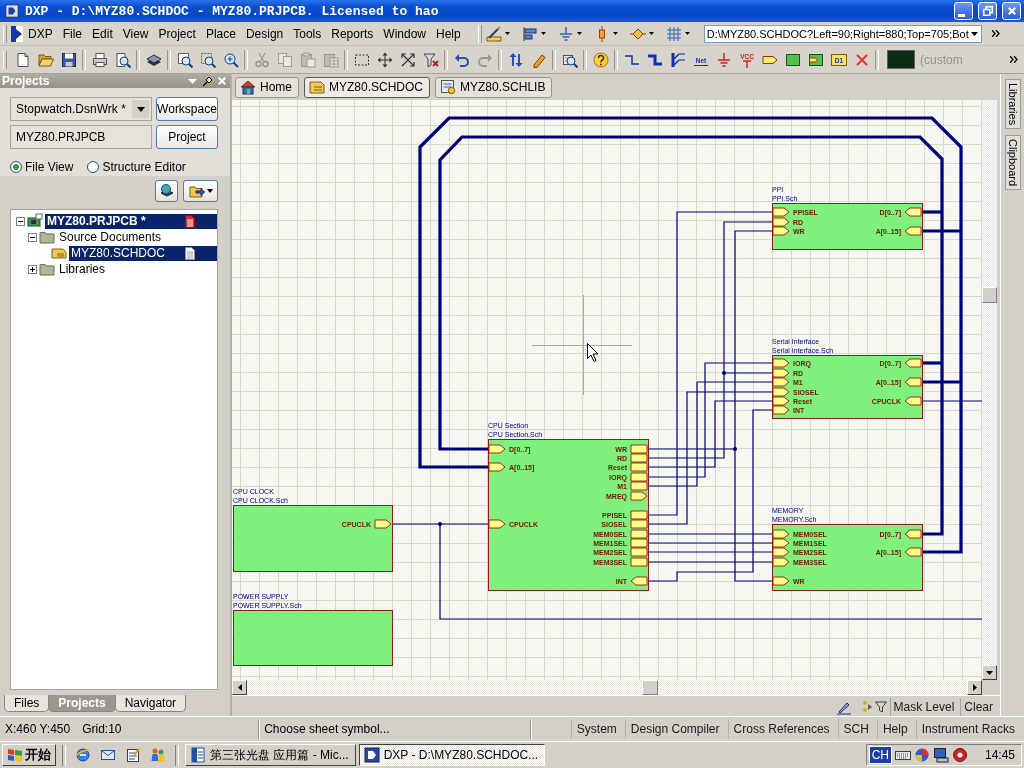  Describe the element at coordinates (99, 59) in the screenshot. I see `printer-icon` at that location.